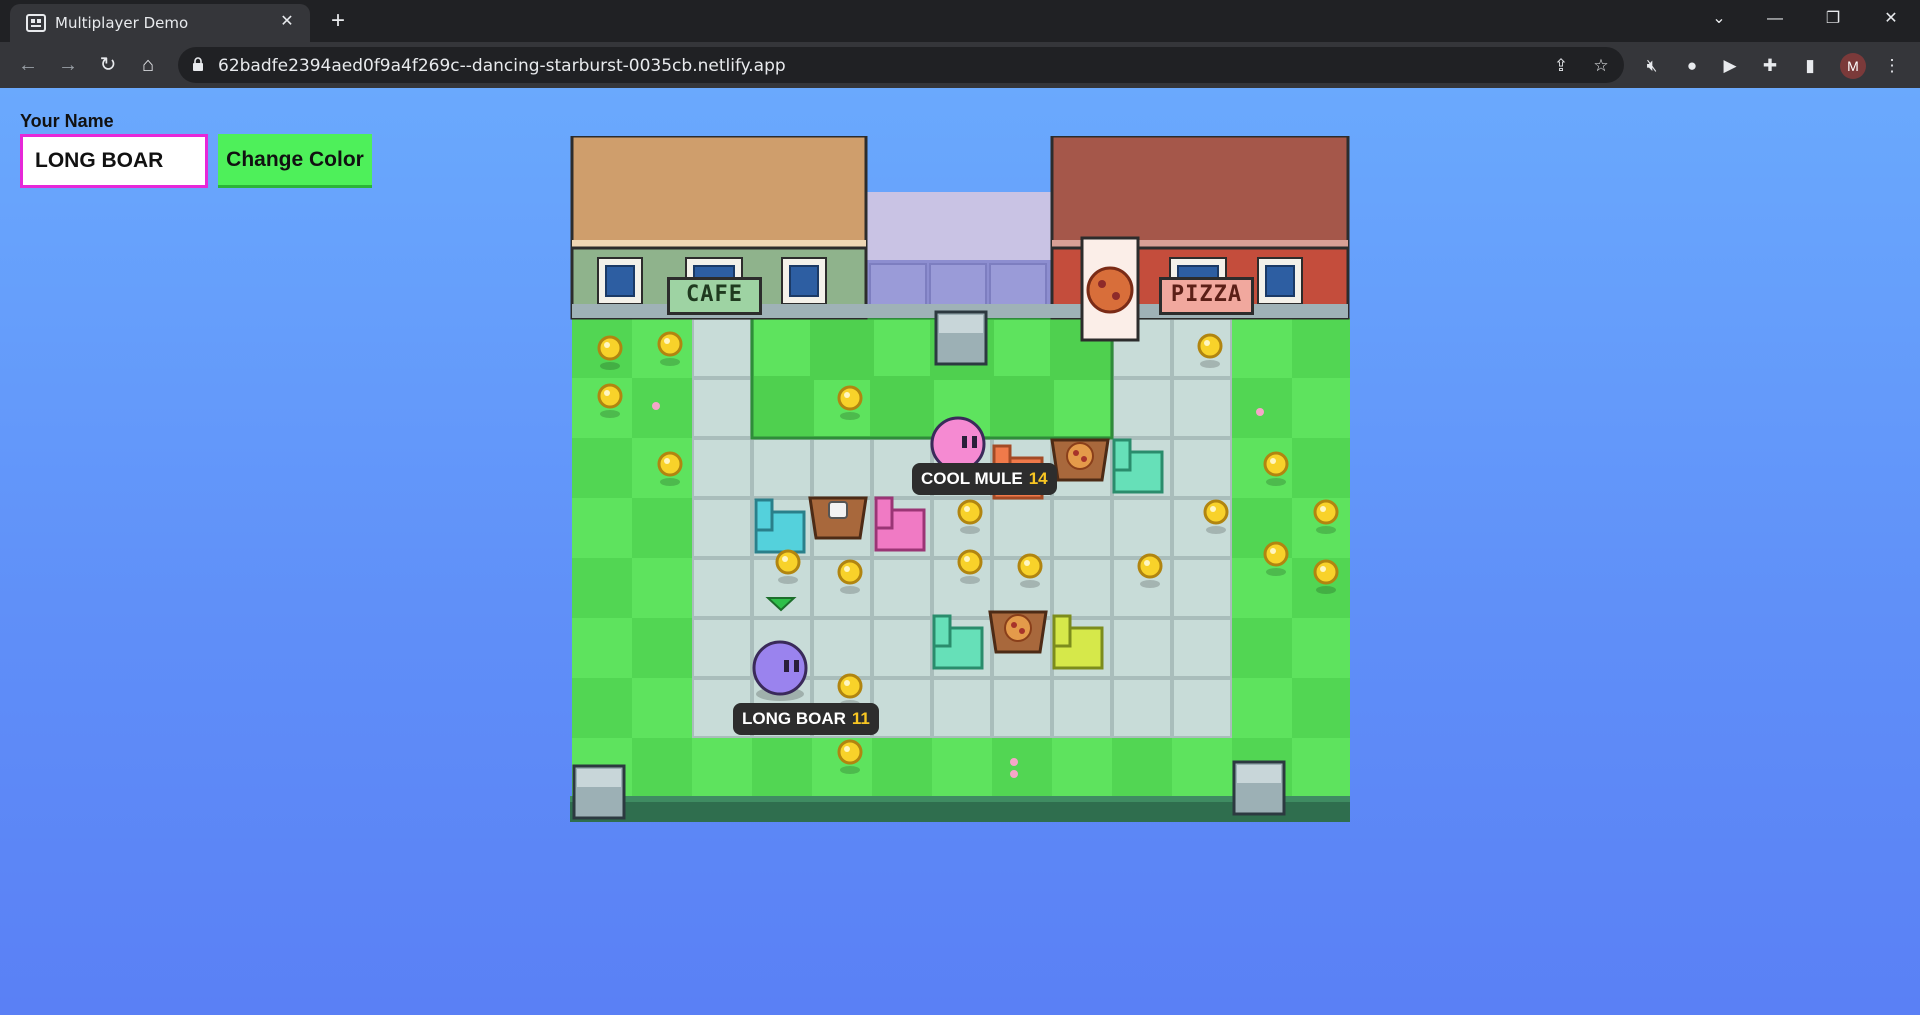 This screenshot has width=1920, height=1015. I want to click on close-tab-icon: ✕, so click(287, 22).